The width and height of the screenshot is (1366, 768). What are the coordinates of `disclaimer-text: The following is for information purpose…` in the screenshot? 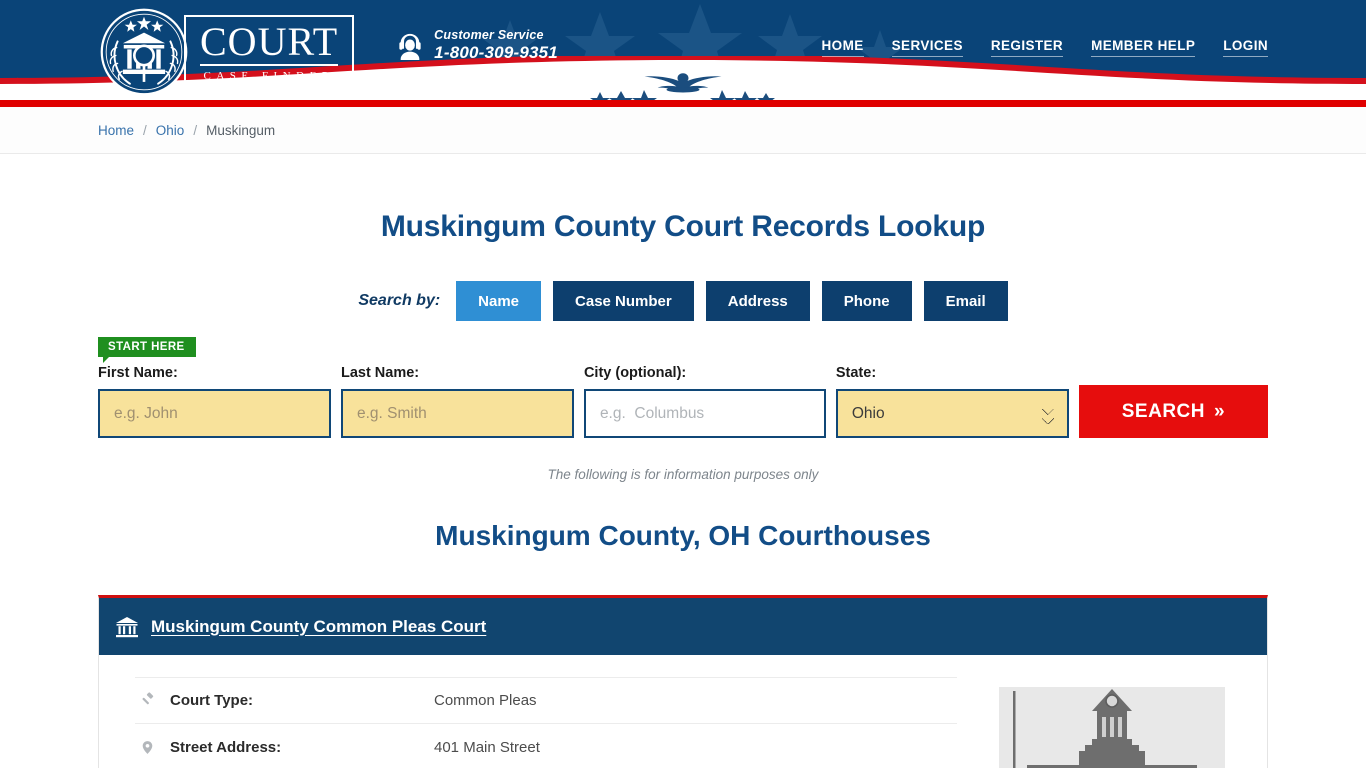 It's located at (683, 474).